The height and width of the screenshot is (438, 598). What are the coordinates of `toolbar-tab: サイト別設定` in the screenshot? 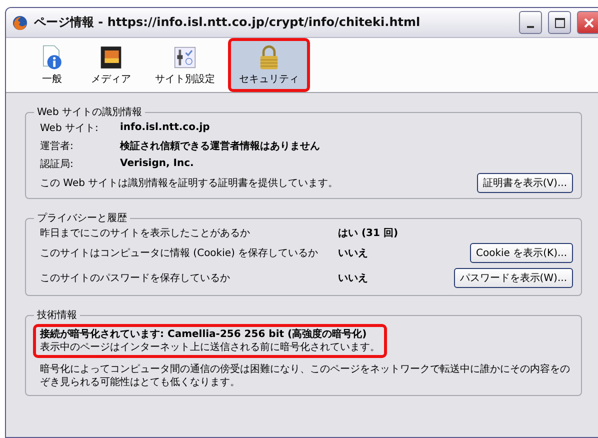 It's located at (185, 65).